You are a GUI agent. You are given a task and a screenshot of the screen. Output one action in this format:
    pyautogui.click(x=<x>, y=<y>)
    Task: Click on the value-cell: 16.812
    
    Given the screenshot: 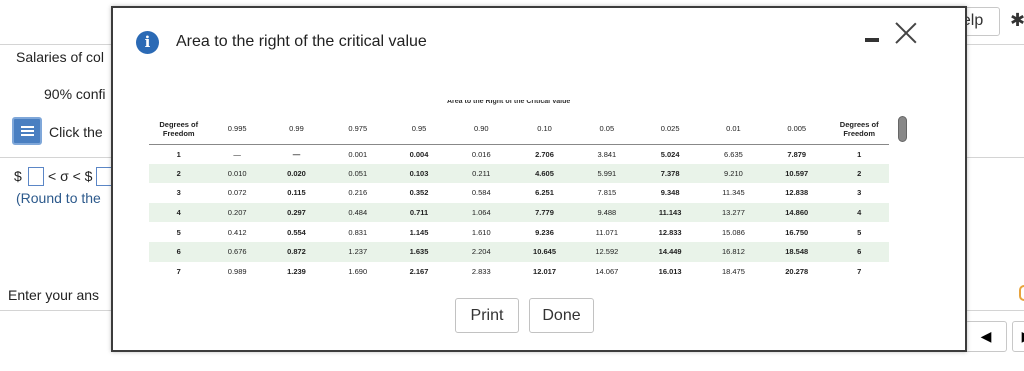 What is the action you would take?
    pyautogui.click(x=733, y=251)
    